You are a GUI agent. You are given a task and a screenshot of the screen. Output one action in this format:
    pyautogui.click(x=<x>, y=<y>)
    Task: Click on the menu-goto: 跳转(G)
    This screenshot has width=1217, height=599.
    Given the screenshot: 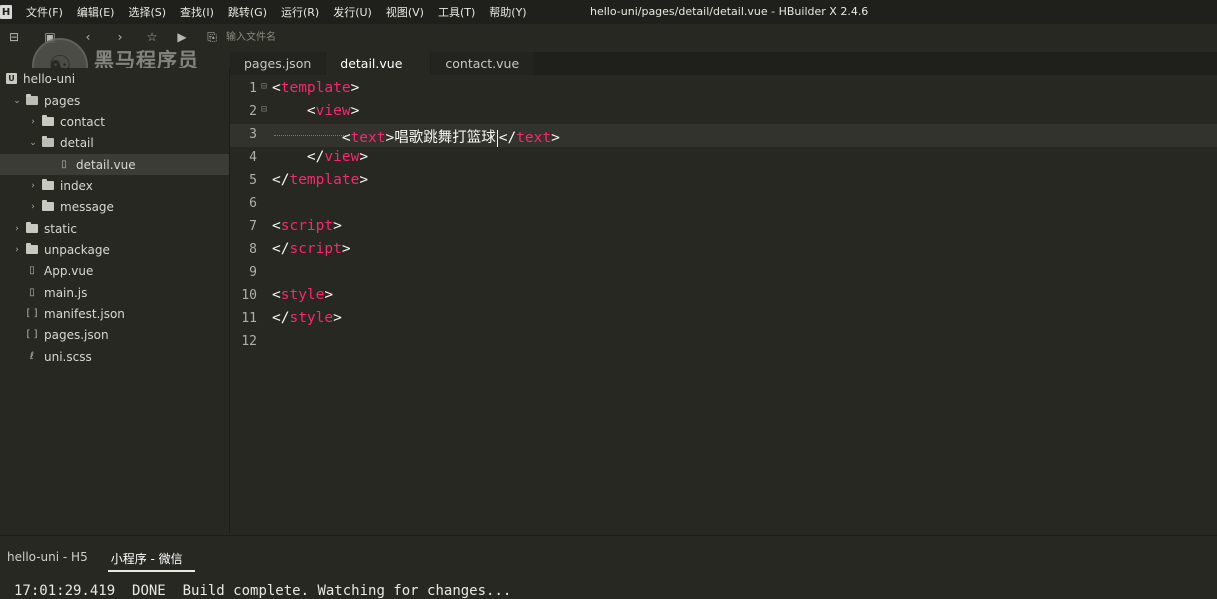 What is the action you would take?
    pyautogui.click(x=247, y=12)
    